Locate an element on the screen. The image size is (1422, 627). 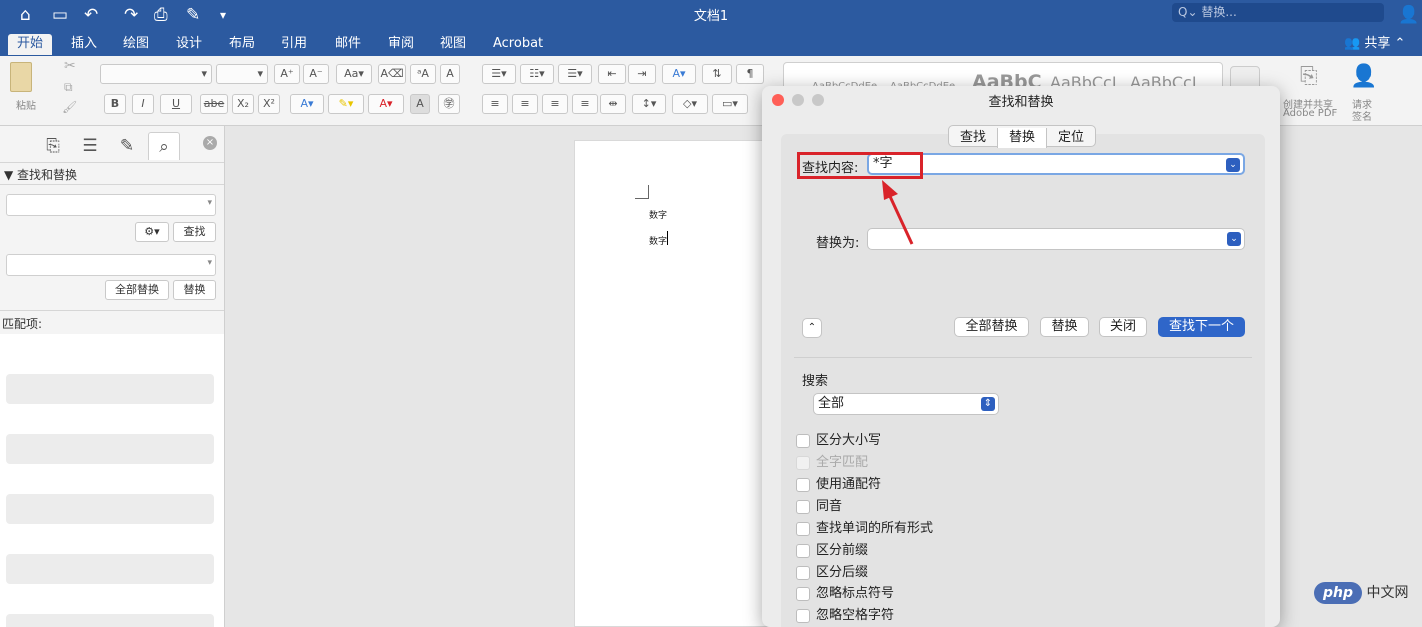
replace-all-button: 全部替换 is located at coordinates (991, 327).